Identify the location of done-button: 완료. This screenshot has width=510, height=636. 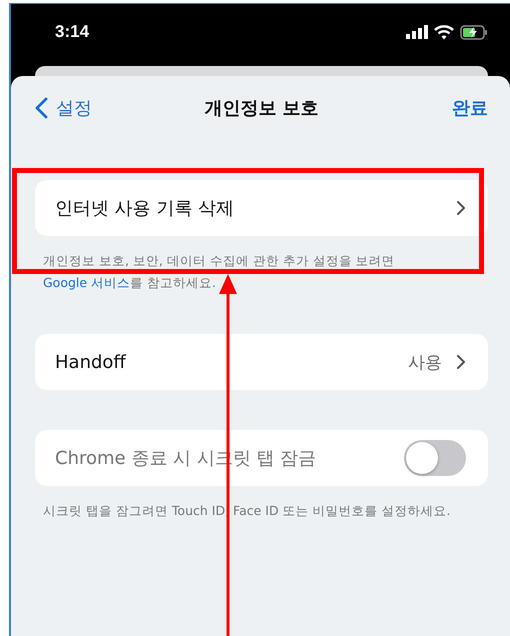
(470, 108).